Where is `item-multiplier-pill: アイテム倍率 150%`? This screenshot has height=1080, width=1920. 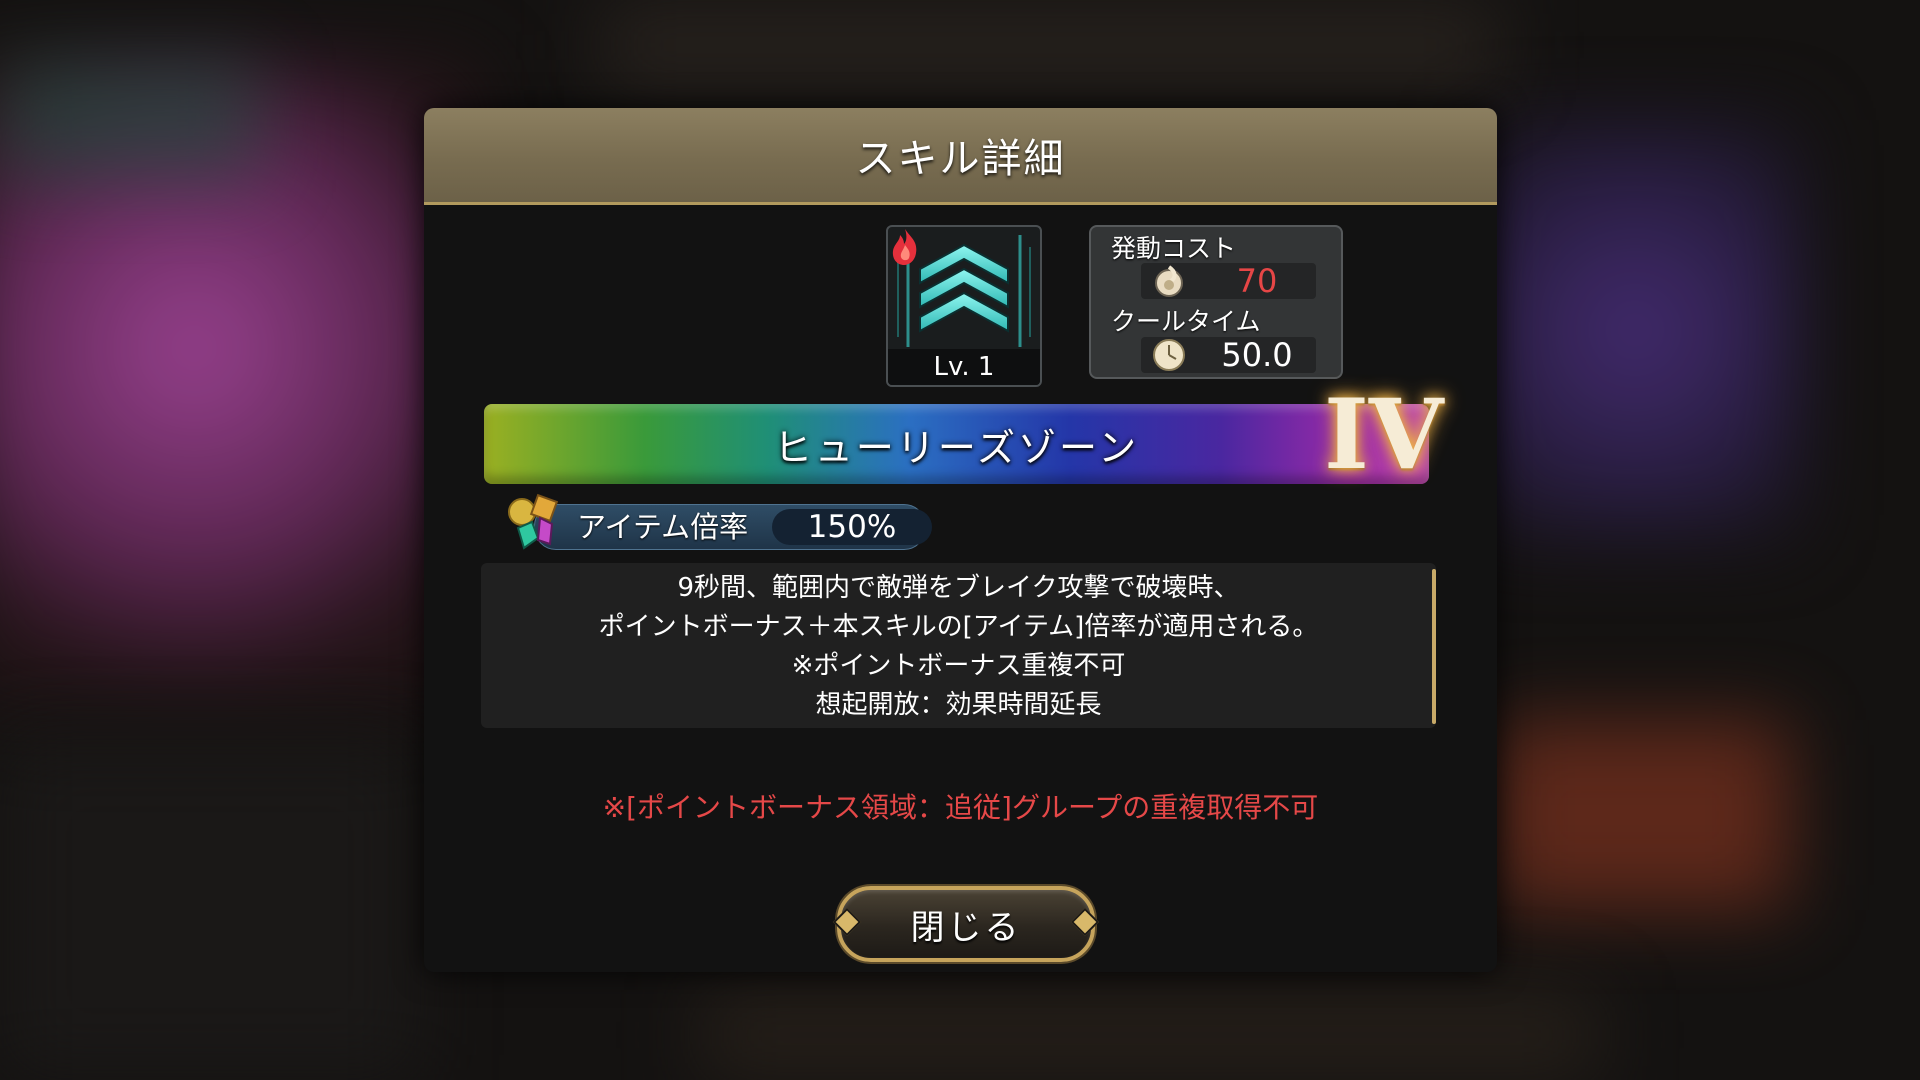
item-multiplier-pill: アイテム倍率 150% is located at coordinates (733, 527).